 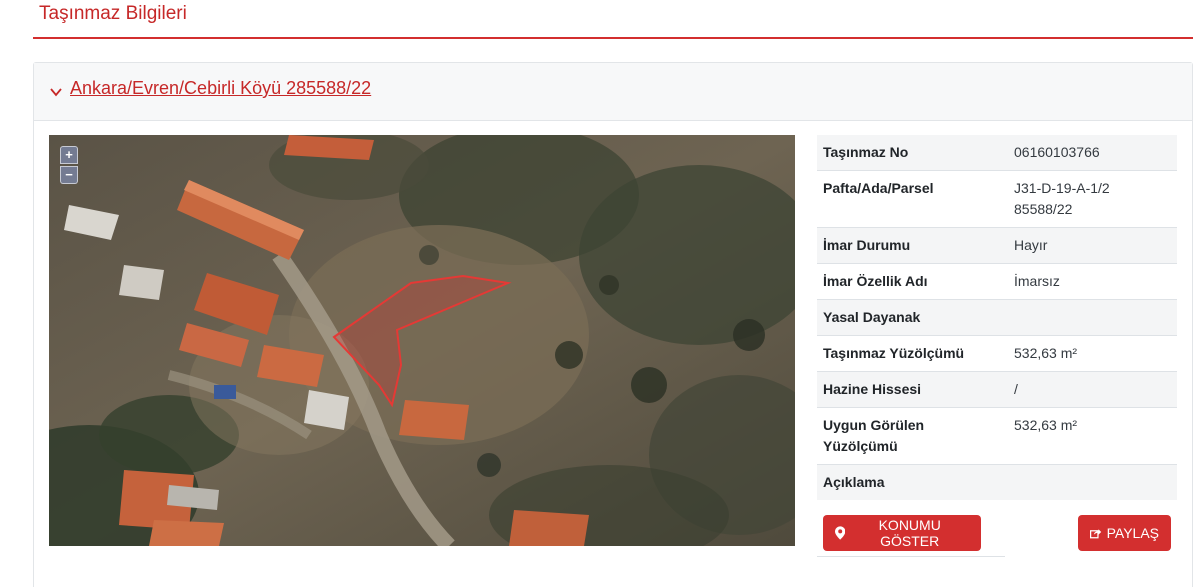 What do you see at coordinates (894, 353) in the screenshot?
I see `detail-label: Taşınmaz Yüzölçümü` at bounding box center [894, 353].